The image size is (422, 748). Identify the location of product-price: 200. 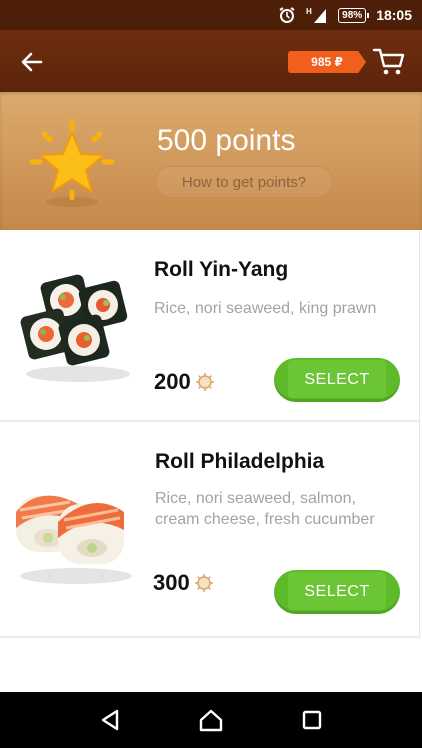
(184, 382).